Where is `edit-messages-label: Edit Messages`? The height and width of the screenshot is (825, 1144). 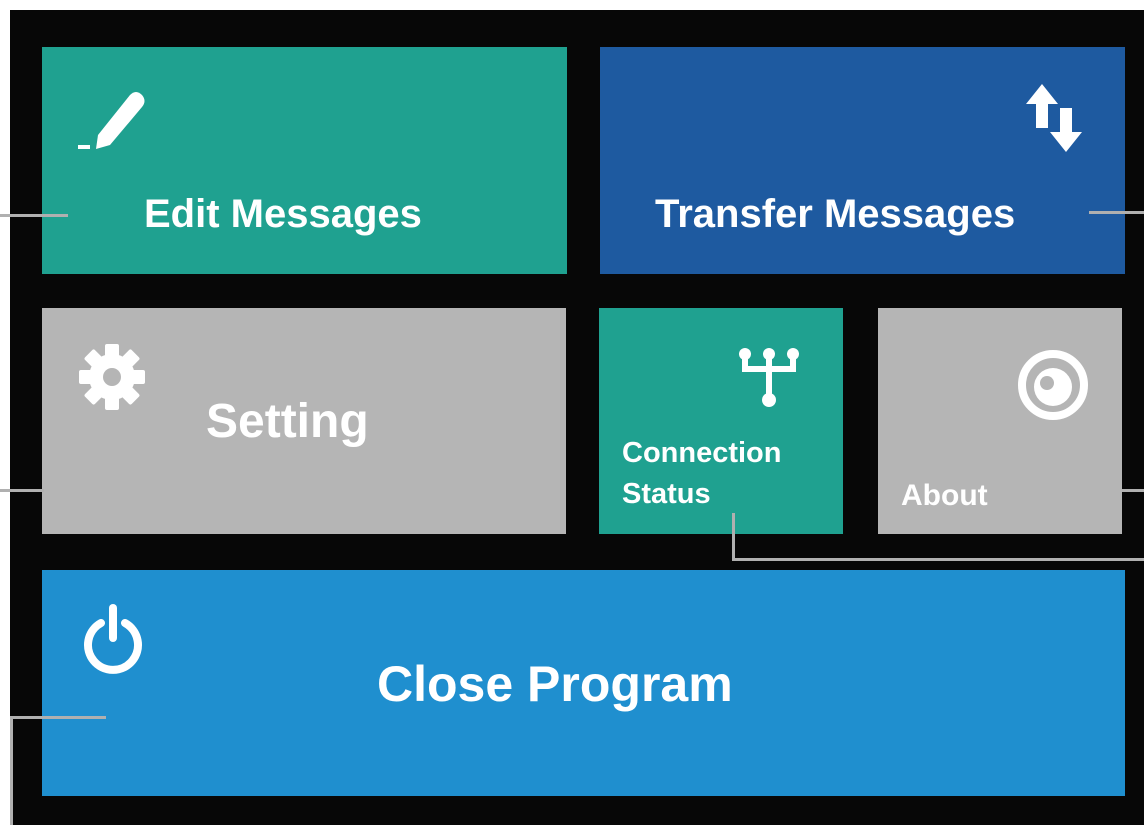 edit-messages-label: Edit Messages is located at coordinates (283, 214).